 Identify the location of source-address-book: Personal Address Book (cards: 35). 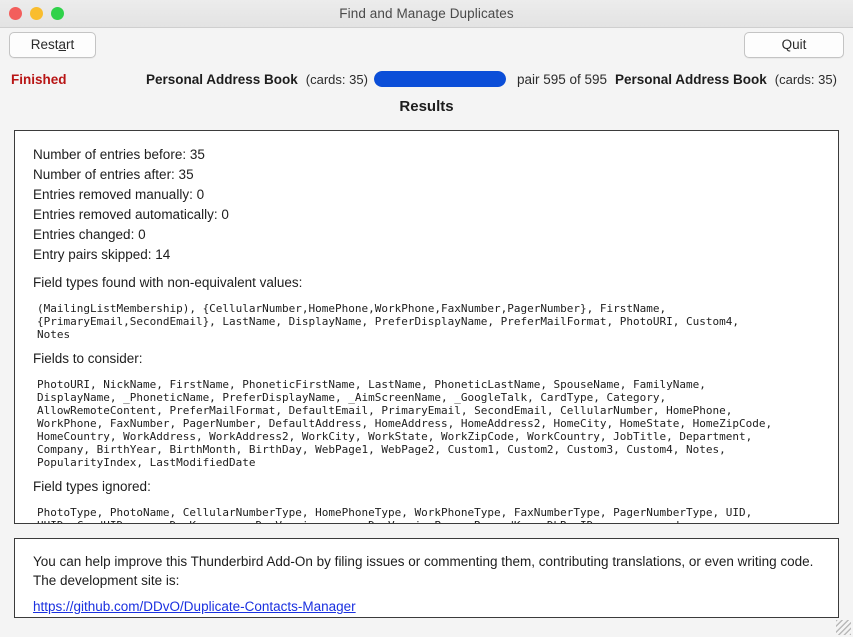
(257, 79).